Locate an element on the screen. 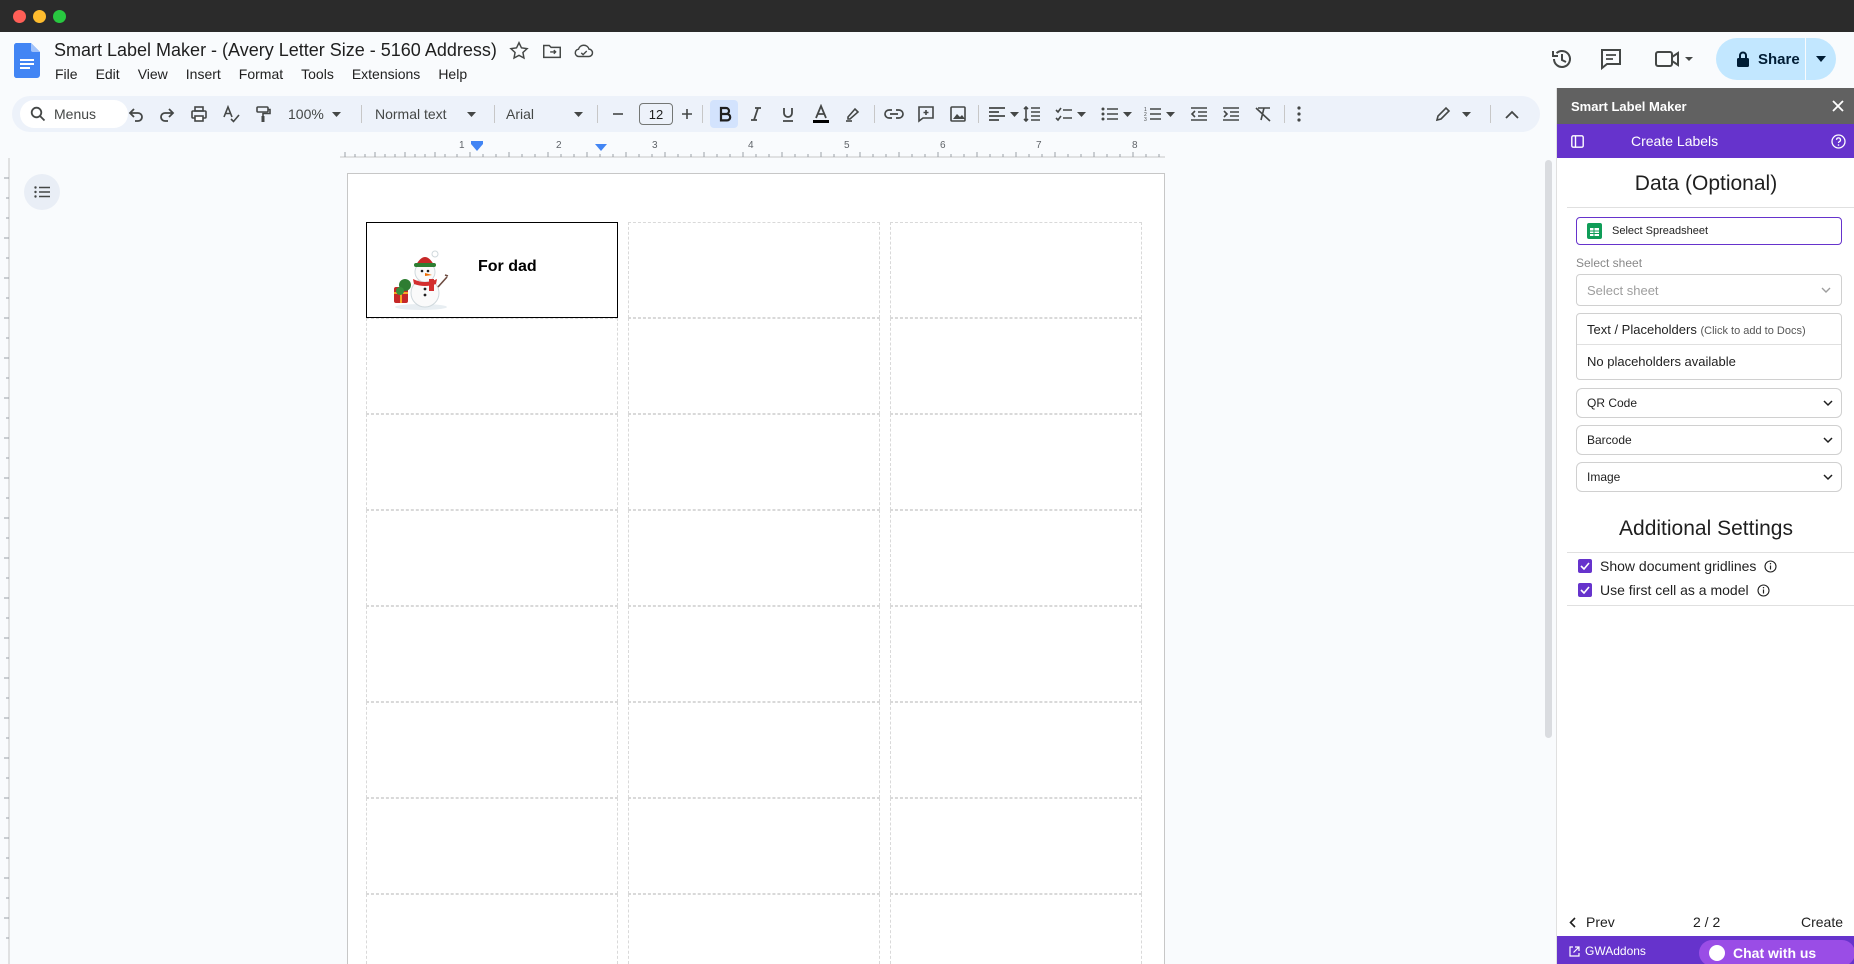 This screenshot has height=964, width=1854. increase-font-size-button is located at coordinates (687, 114).